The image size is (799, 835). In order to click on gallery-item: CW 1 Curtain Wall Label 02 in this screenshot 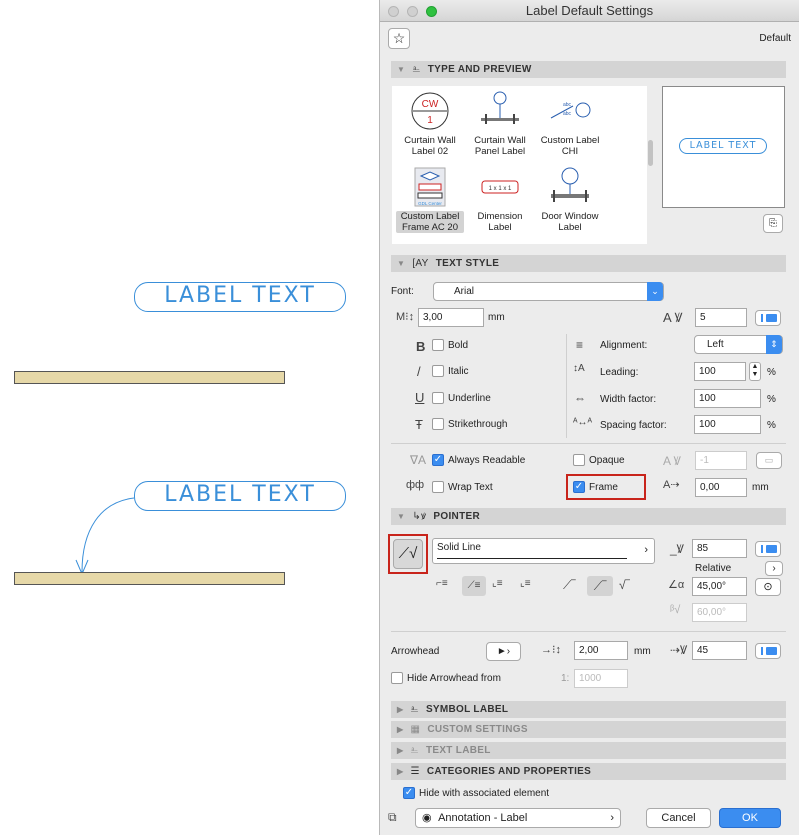, I will do `click(430, 123)`.